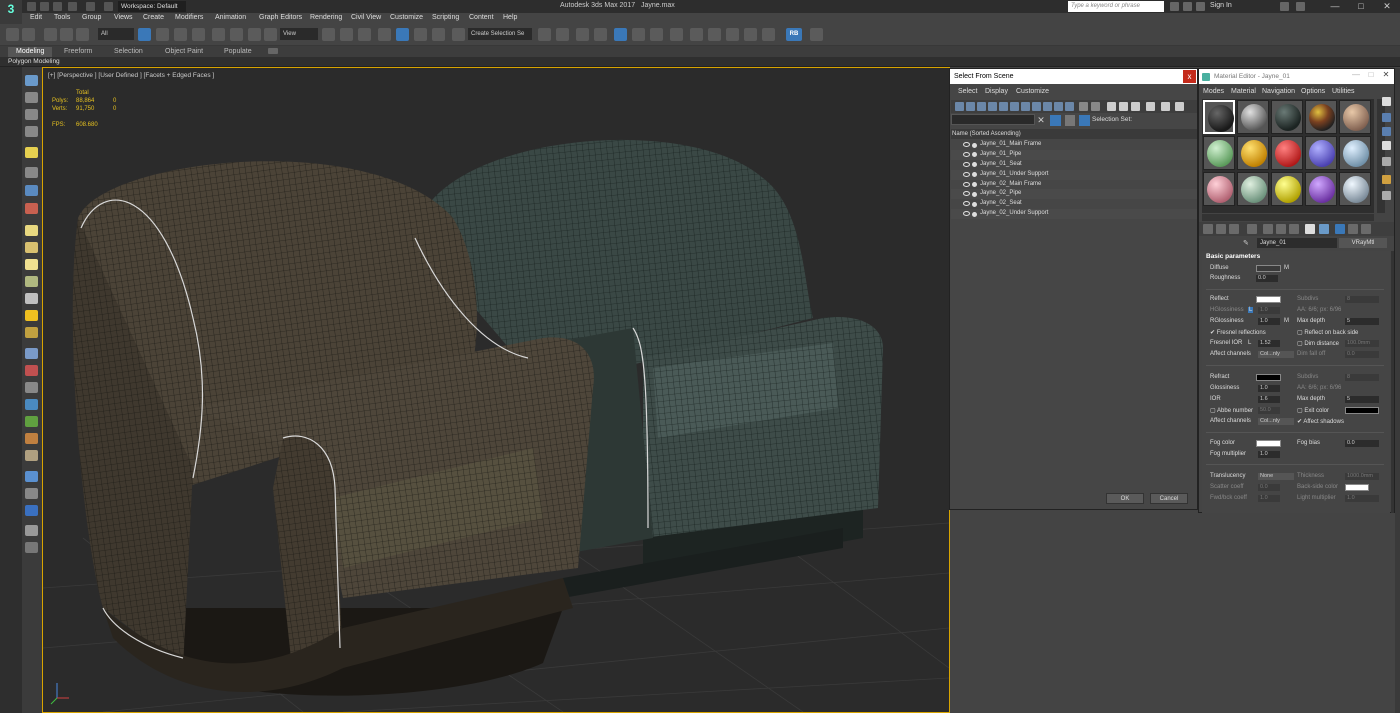 The width and height of the screenshot is (1400, 713). What do you see at coordinates (236, 34) in the screenshot?
I see `rotate-icon` at bounding box center [236, 34].